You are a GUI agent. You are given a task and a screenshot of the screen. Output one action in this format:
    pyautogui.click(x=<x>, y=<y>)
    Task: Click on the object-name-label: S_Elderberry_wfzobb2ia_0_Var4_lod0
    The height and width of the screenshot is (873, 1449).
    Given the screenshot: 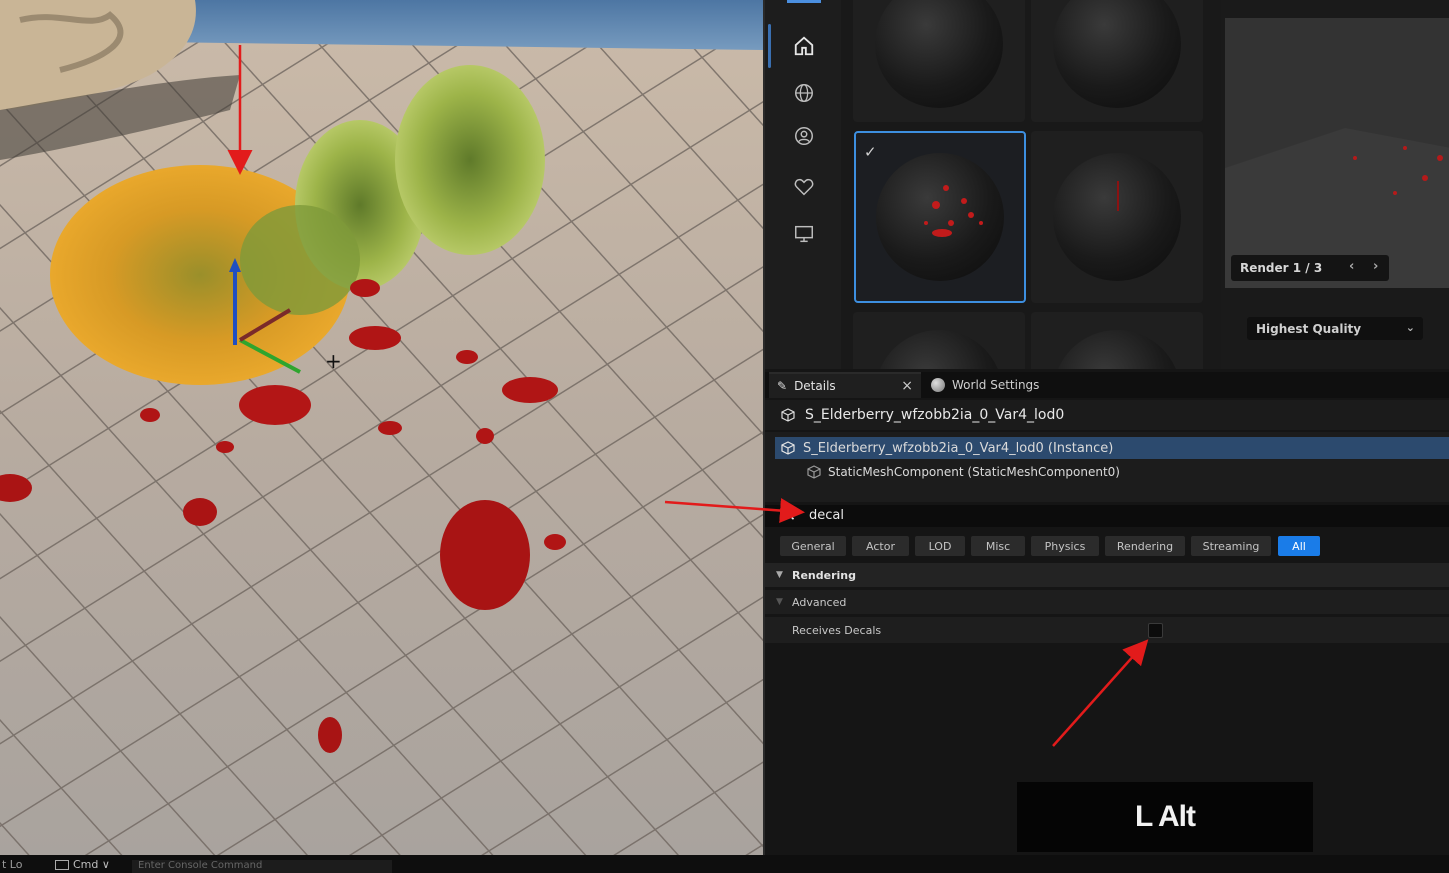 What is the action you would take?
    pyautogui.click(x=935, y=415)
    